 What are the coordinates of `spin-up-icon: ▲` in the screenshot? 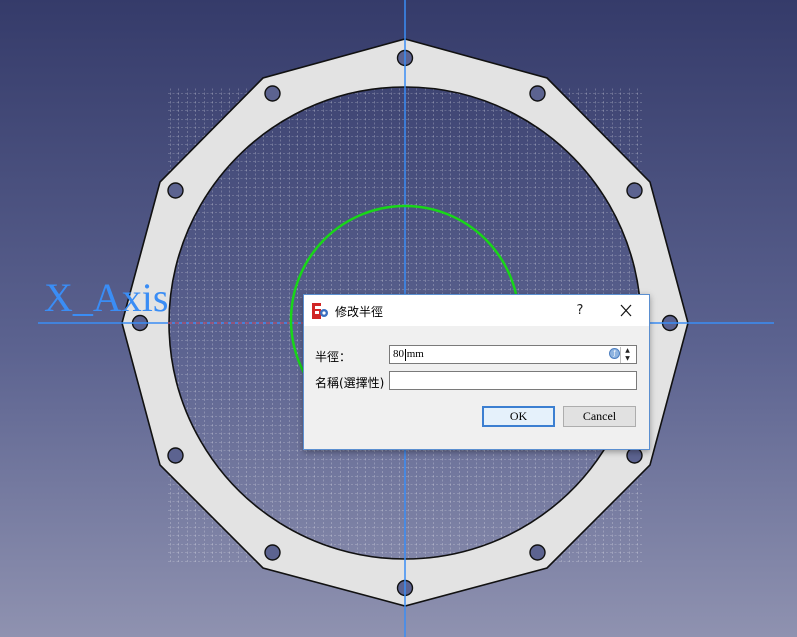 It's located at (627, 350).